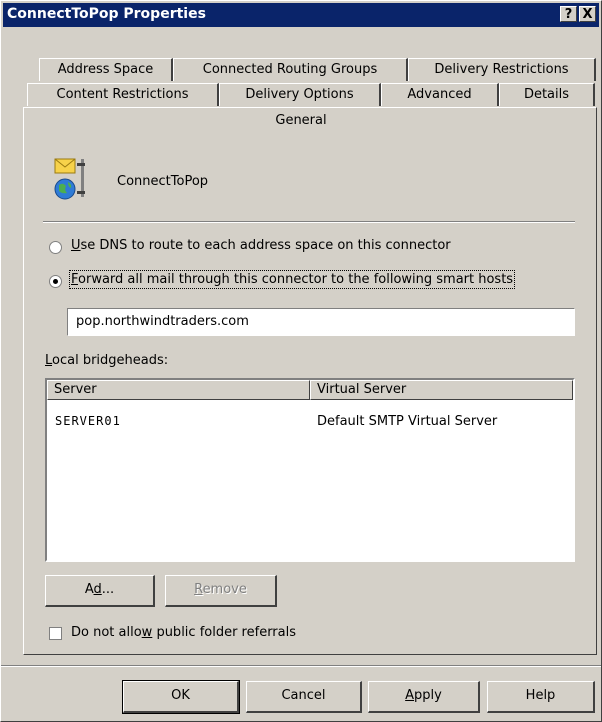  Describe the element at coordinates (55, 633) in the screenshot. I see `public-folder-referrals-checkbox` at that location.